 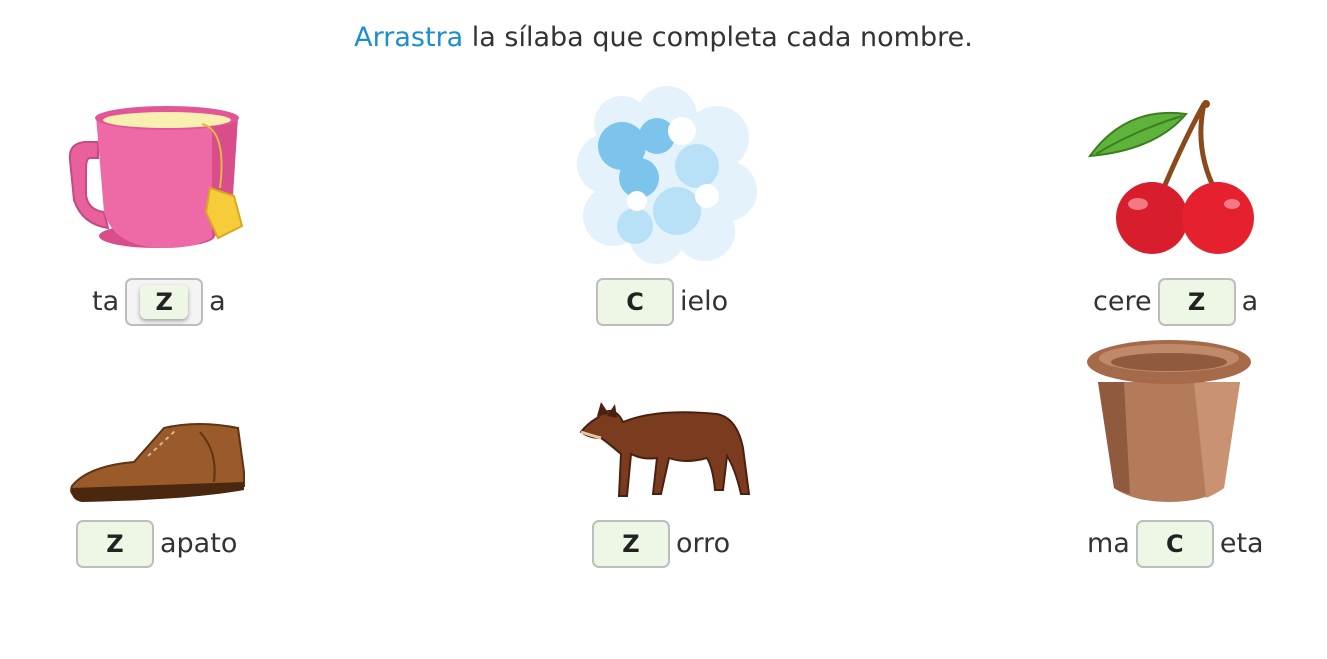 What do you see at coordinates (409, 37) in the screenshot?
I see `instruction-highlight: Arrastra` at bounding box center [409, 37].